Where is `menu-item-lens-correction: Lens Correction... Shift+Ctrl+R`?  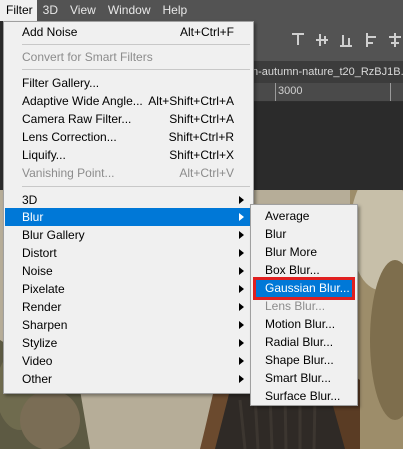 menu-item-lens-correction: Lens Correction... Shift+Ctrl+R is located at coordinates (128, 137).